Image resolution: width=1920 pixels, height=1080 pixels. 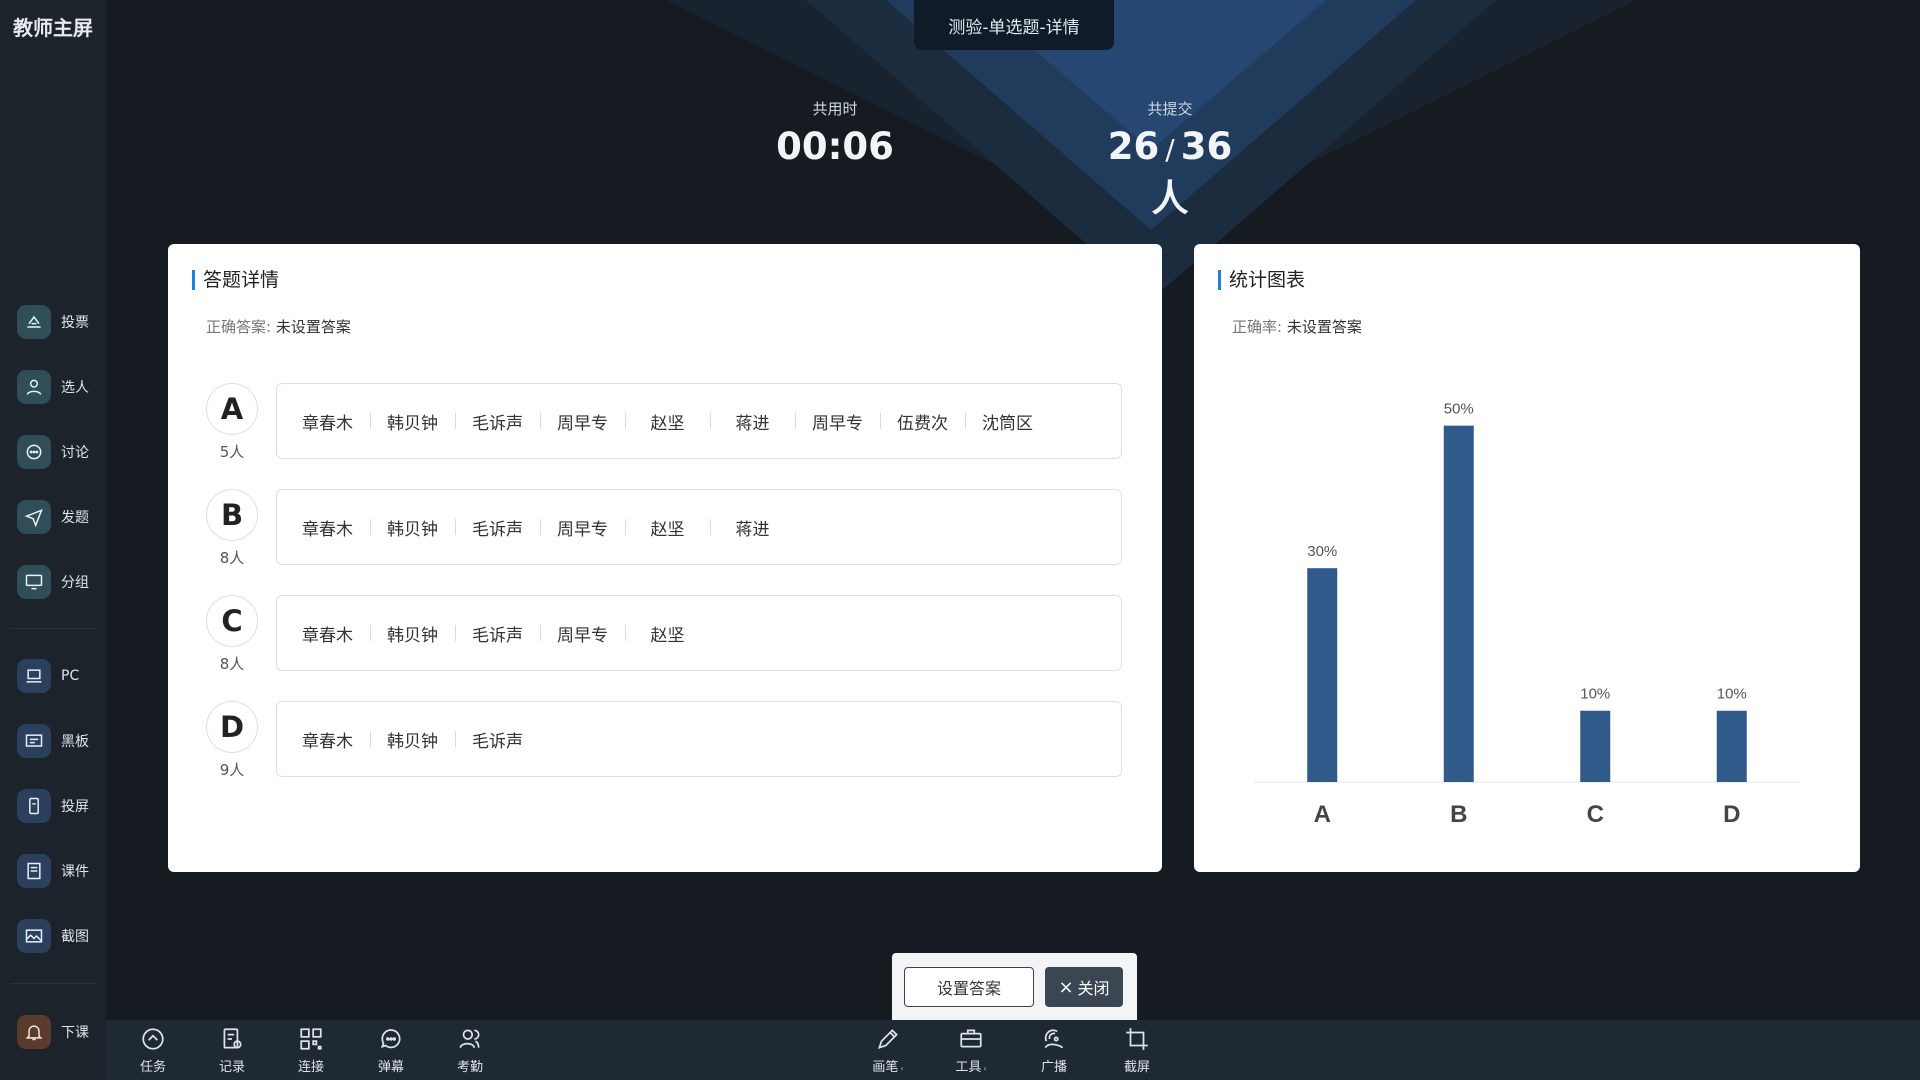 I want to click on option-row-d: D 9人 章春木 韩贝钟 毛诉声, so click(x=672, y=741).